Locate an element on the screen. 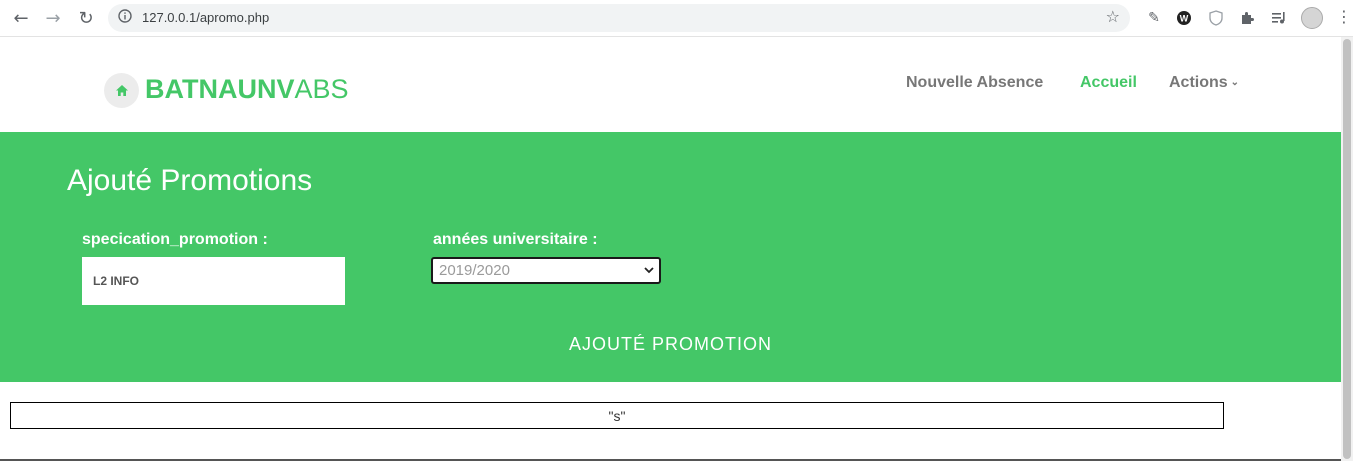 Image resolution: width=1353 pixels, height=461 pixels. browser-toolbar: ← → ↻ 127.0.0.1/apromo.php ☆ ✎ W ⋮ is located at coordinates (676, 18).